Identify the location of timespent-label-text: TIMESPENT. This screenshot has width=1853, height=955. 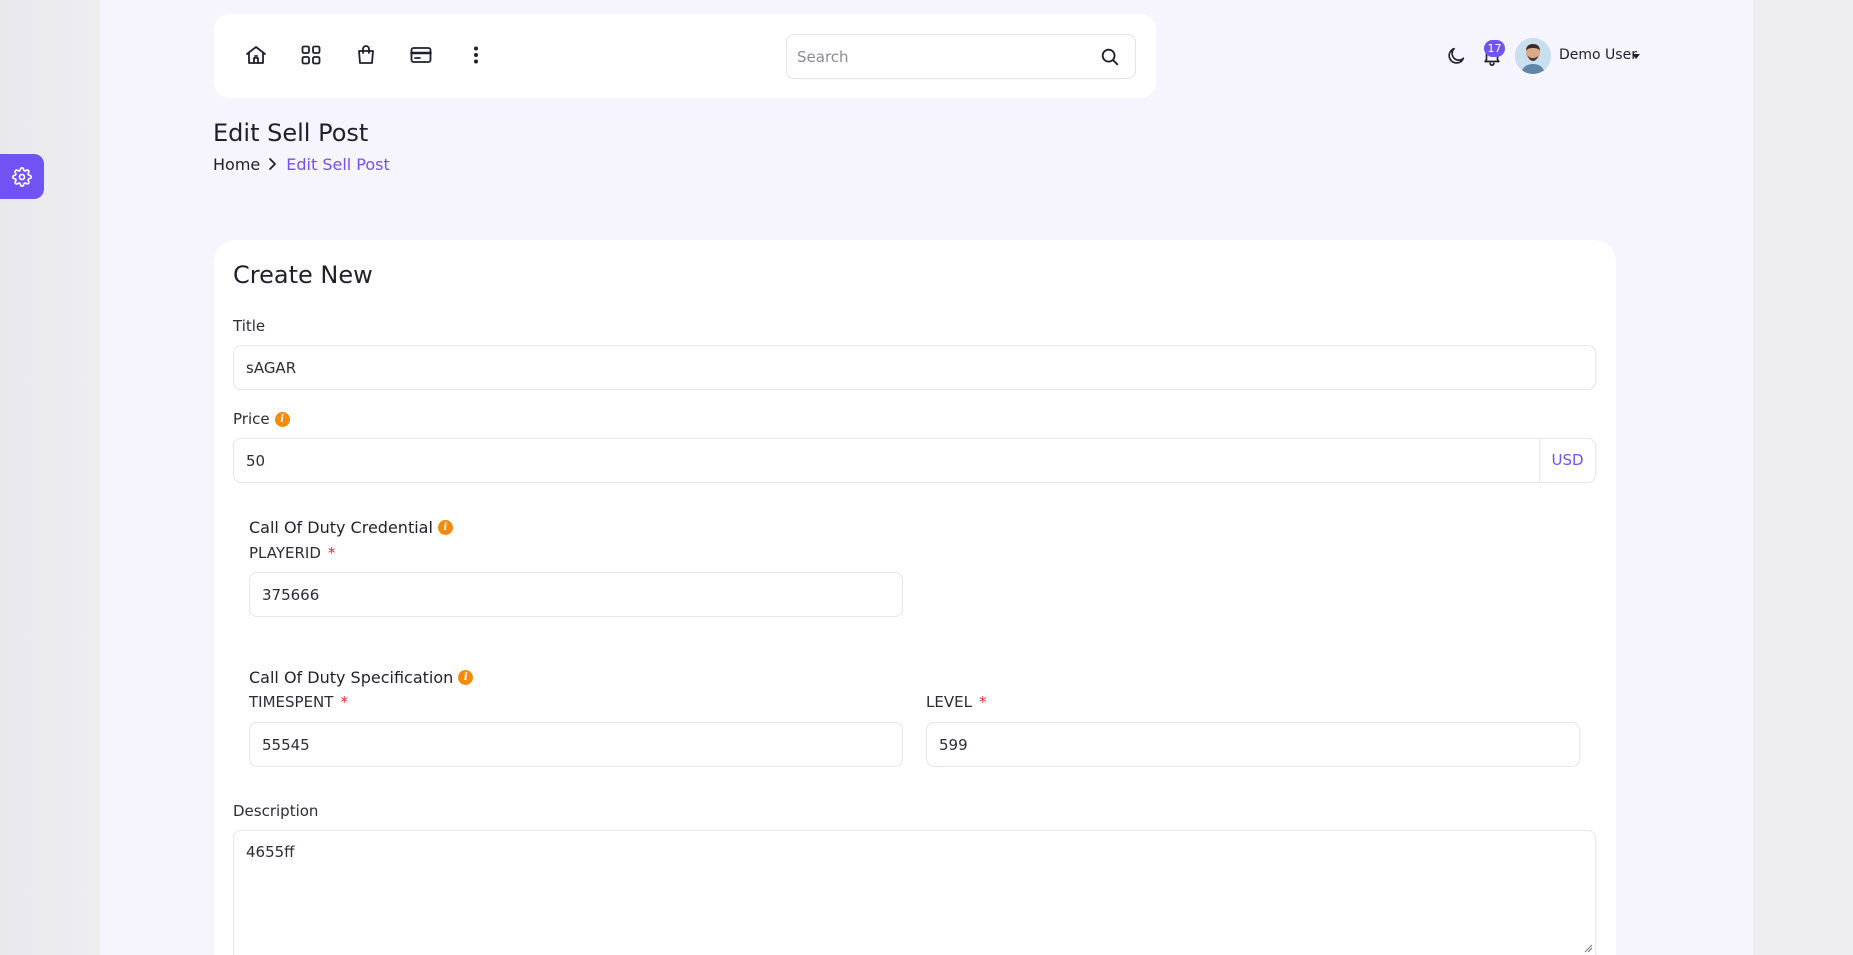
(291, 702).